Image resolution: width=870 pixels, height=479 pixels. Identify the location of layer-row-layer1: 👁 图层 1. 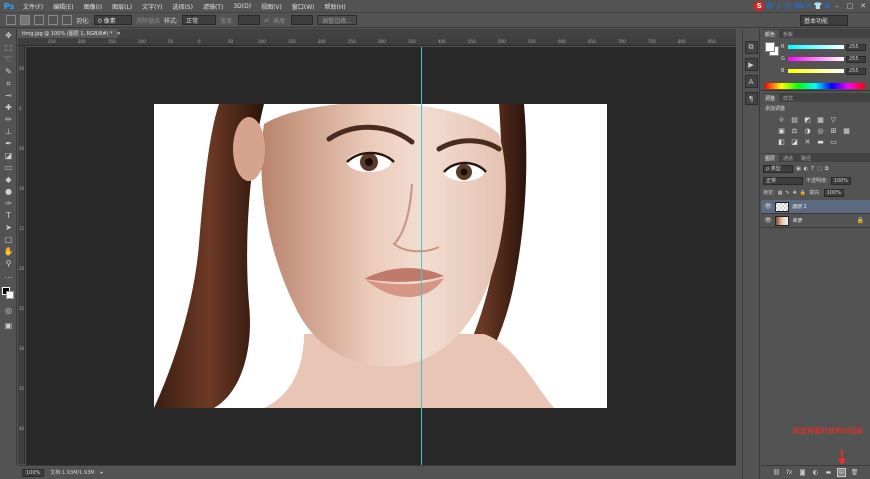
(815, 207).